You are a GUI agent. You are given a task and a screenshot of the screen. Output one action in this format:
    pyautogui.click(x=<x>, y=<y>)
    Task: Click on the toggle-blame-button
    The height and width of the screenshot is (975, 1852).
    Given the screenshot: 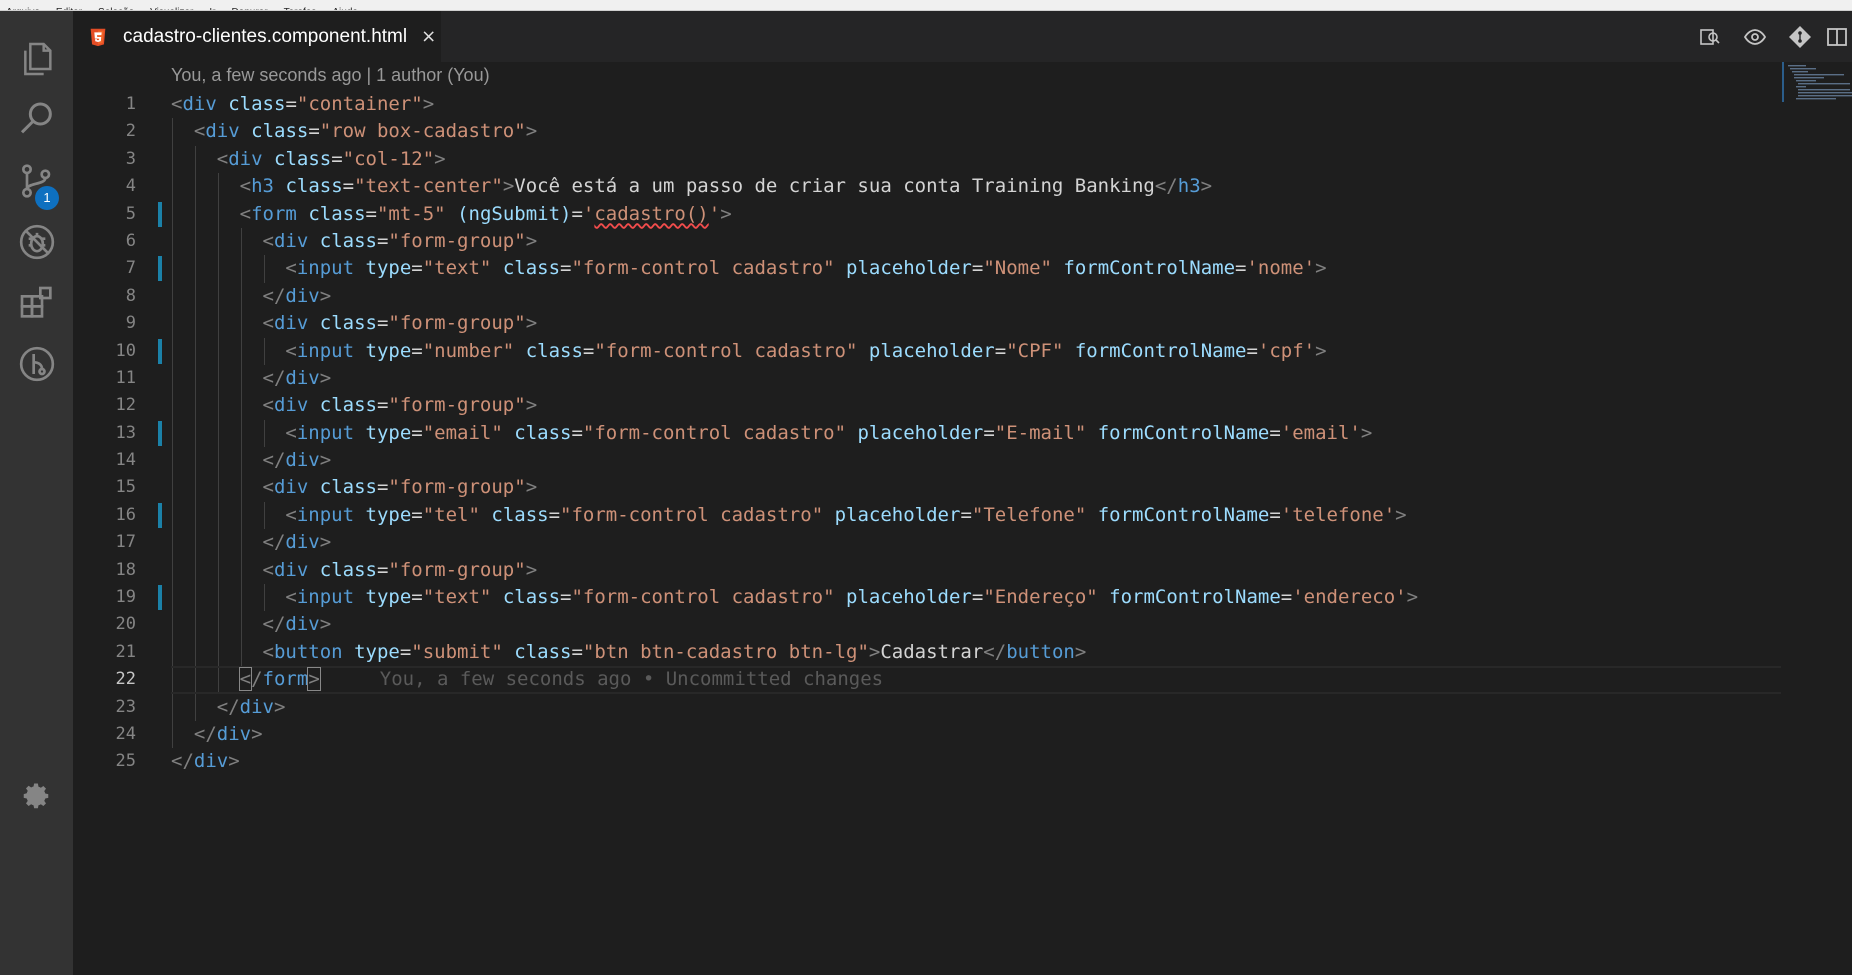 What is the action you would take?
    pyautogui.click(x=1754, y=36)
    